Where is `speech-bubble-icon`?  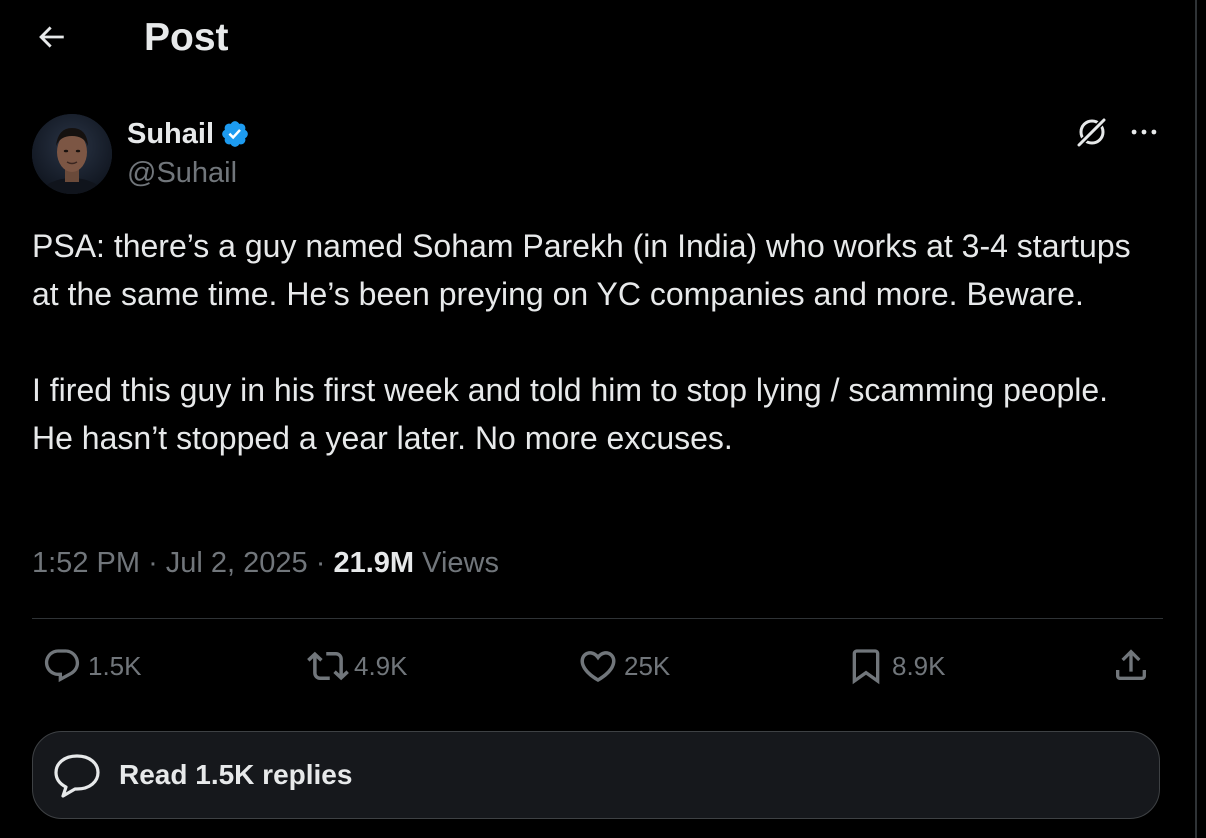 speech-bubble-icon is located at coordinates (77, 775).